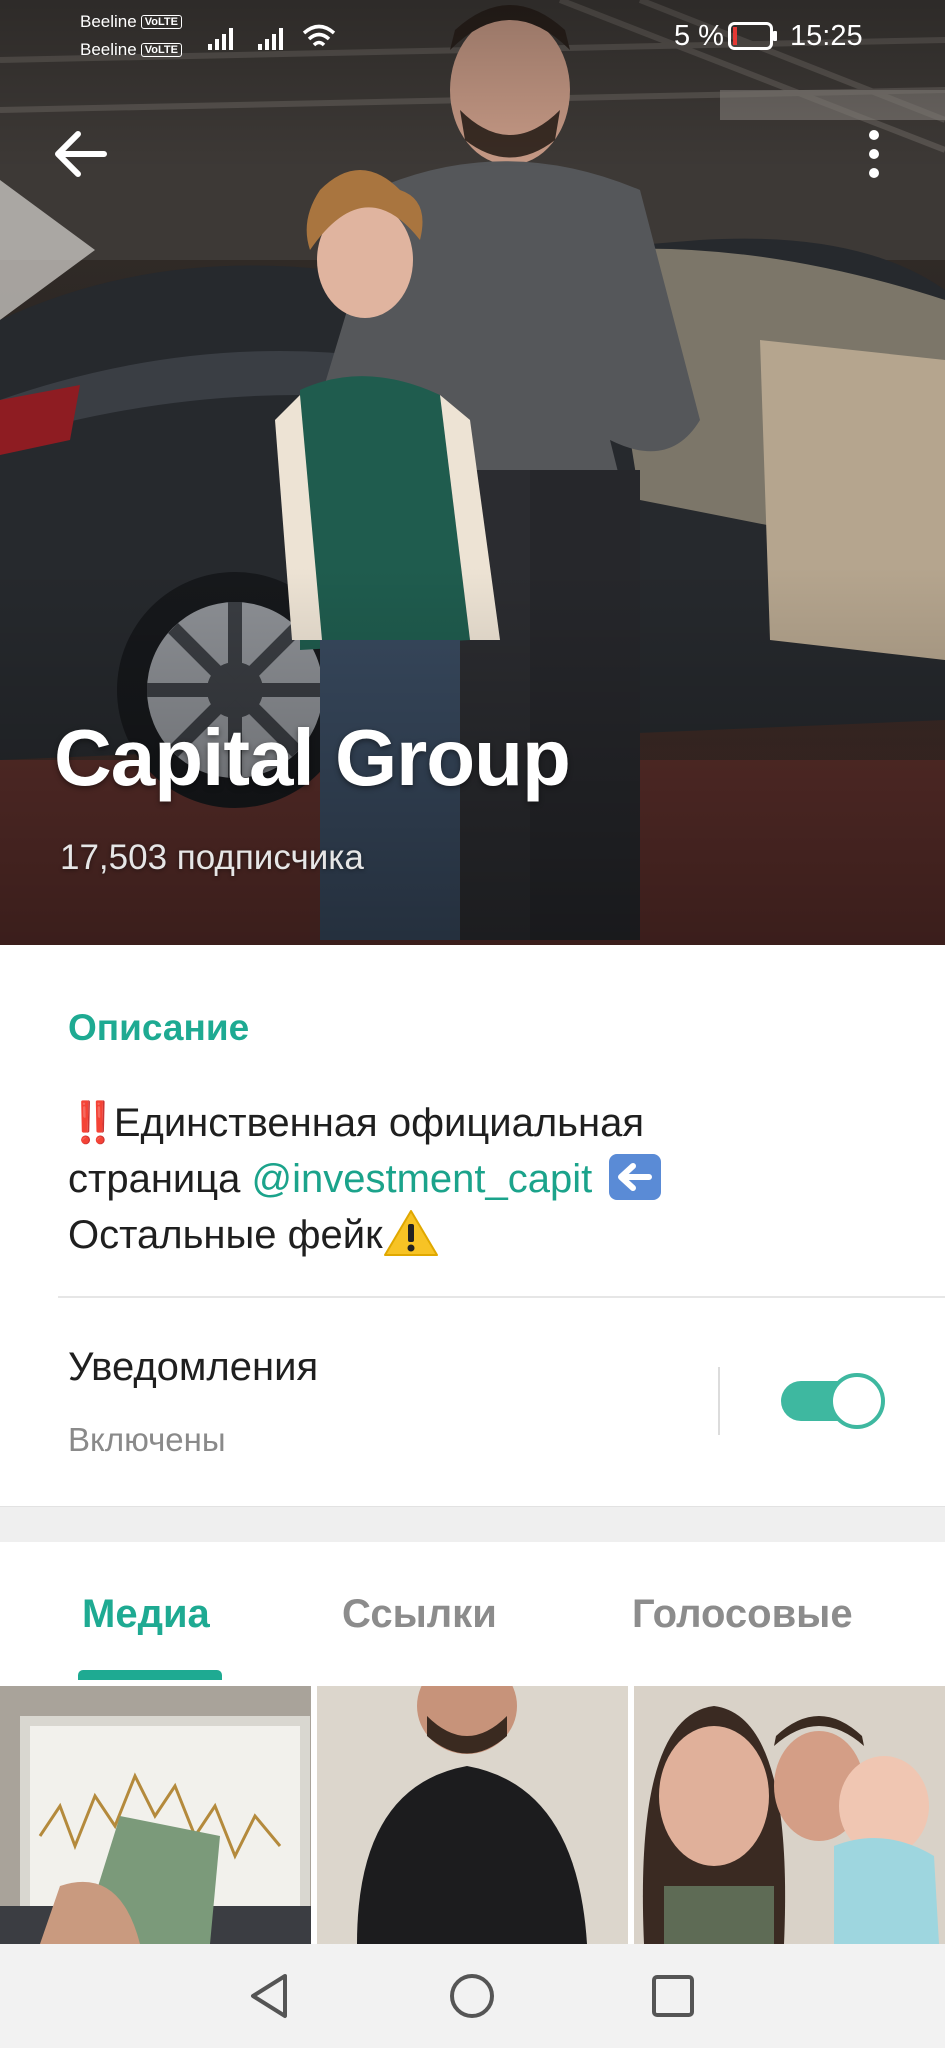  Describe the element at coordinates (501, 1297) in the screenshot. I see `divider` at that location.